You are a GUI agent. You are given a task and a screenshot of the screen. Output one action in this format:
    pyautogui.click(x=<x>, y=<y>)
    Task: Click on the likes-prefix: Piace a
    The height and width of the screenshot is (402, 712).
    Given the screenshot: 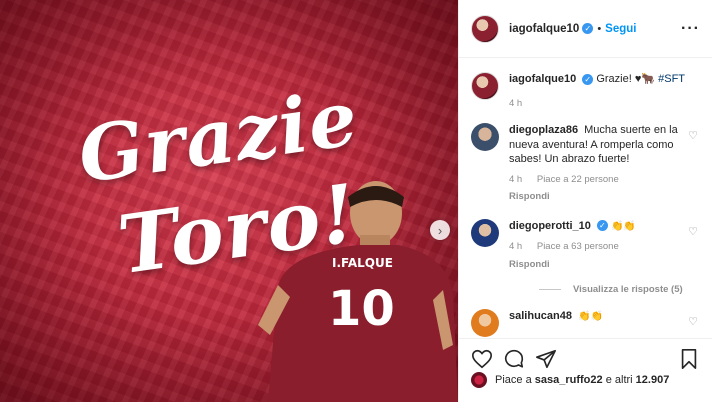 What is the action you would take?
    pyautogui.click(x=513, y=380)
    